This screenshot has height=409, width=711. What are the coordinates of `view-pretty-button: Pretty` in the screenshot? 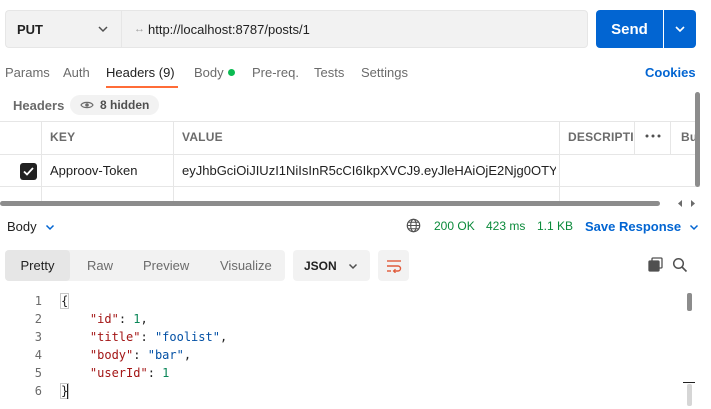 It's located at (37, 265).